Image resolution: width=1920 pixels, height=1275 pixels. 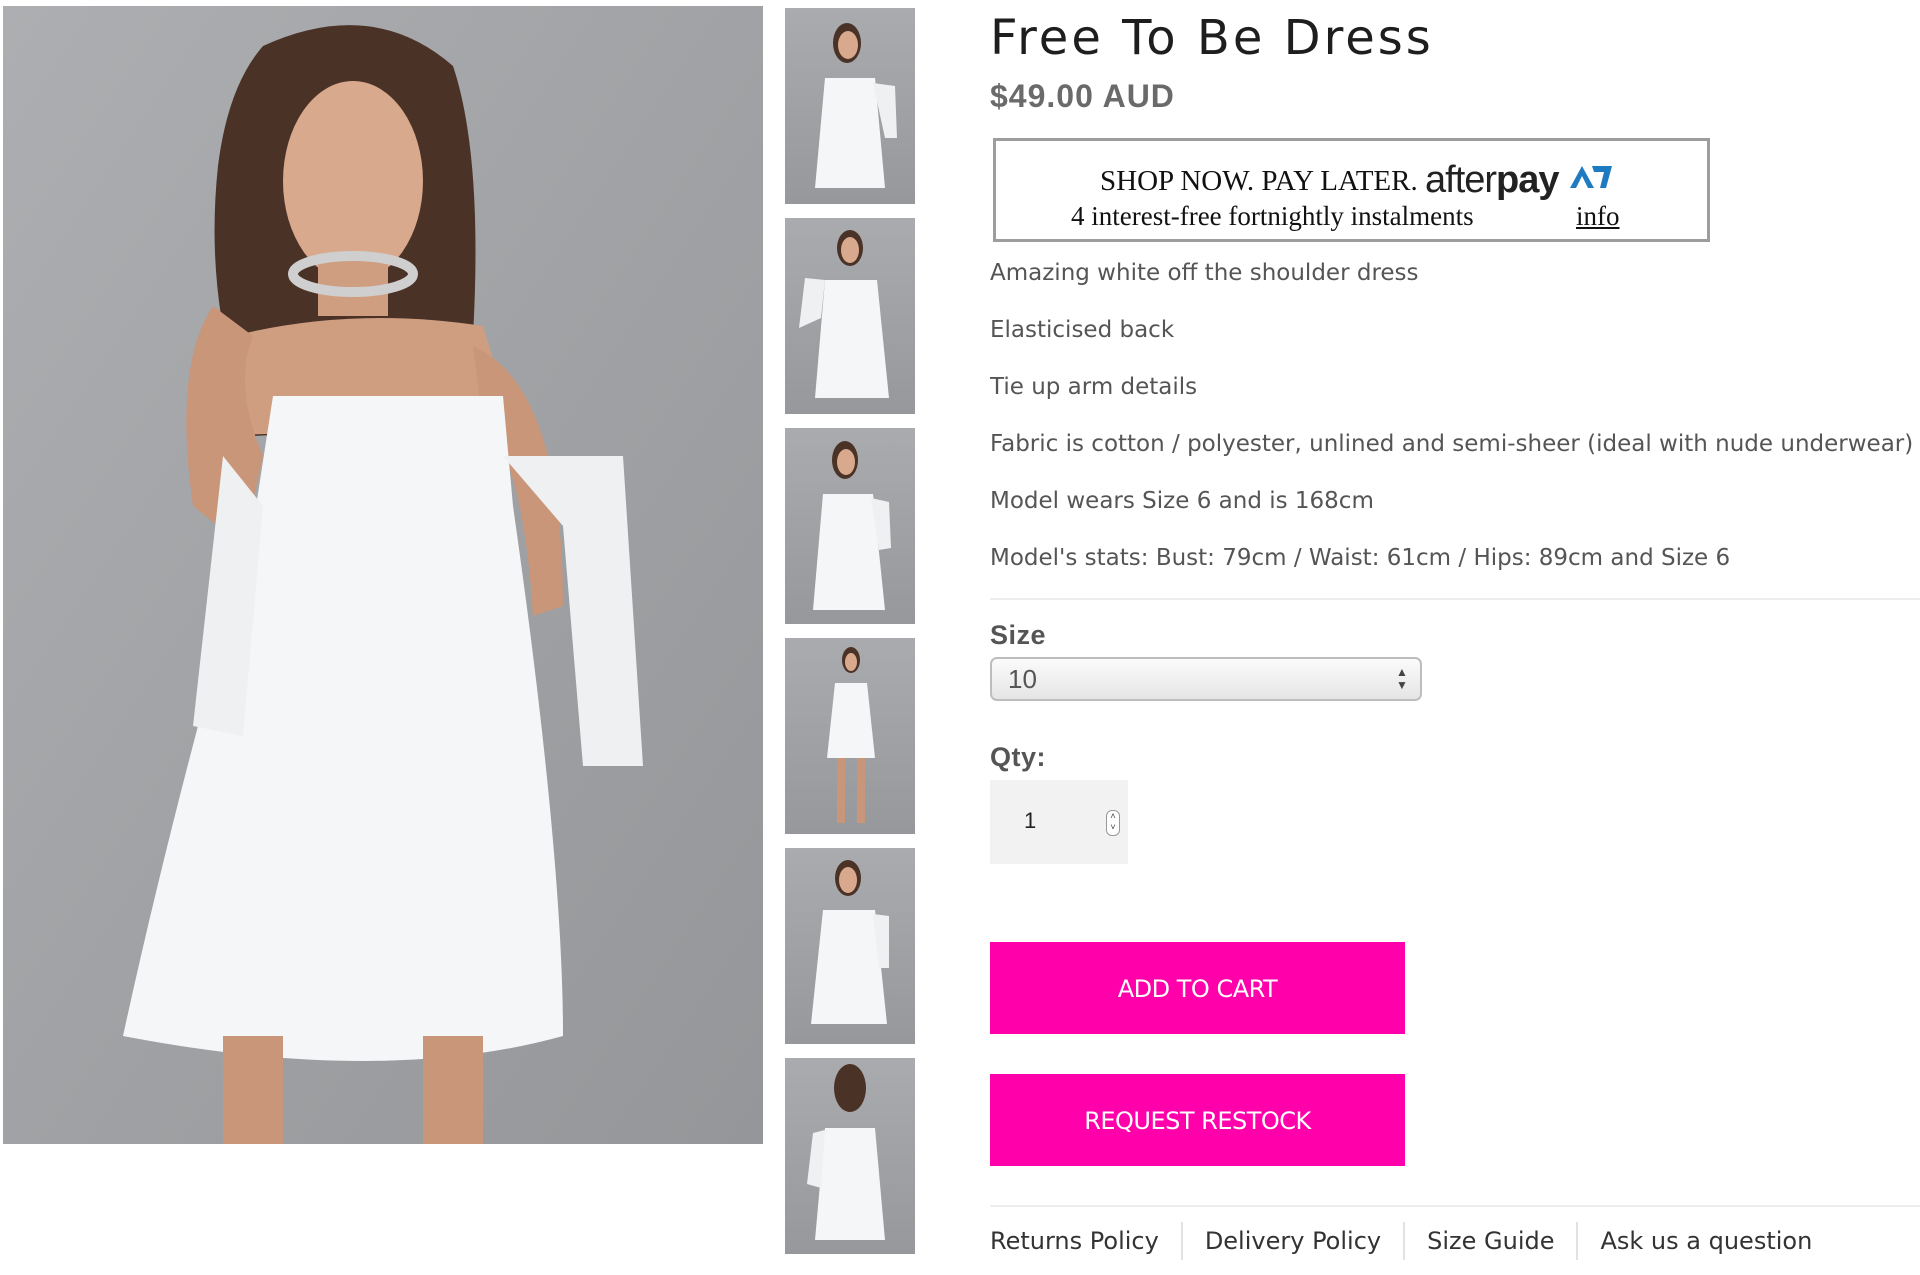 What do you see at coordinates (1030, 820) in the screenshot?
I see `qty-value: 1` at bounding box center [1030, 820].